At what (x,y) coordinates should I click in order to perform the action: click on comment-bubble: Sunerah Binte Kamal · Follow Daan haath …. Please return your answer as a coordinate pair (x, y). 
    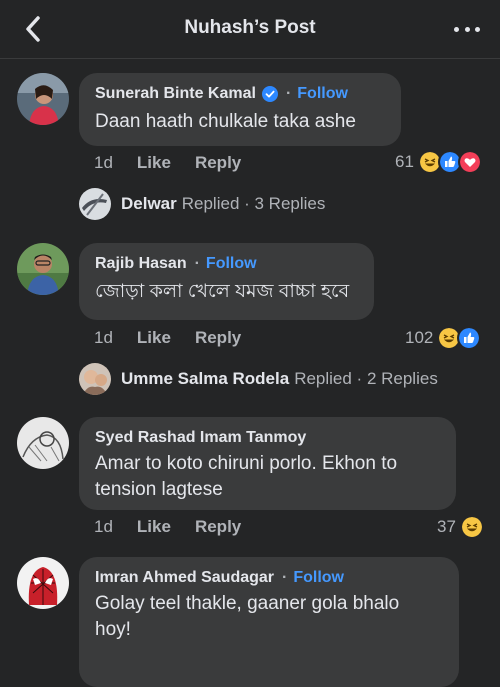
    Looking at the image, I should click on (240, 109).